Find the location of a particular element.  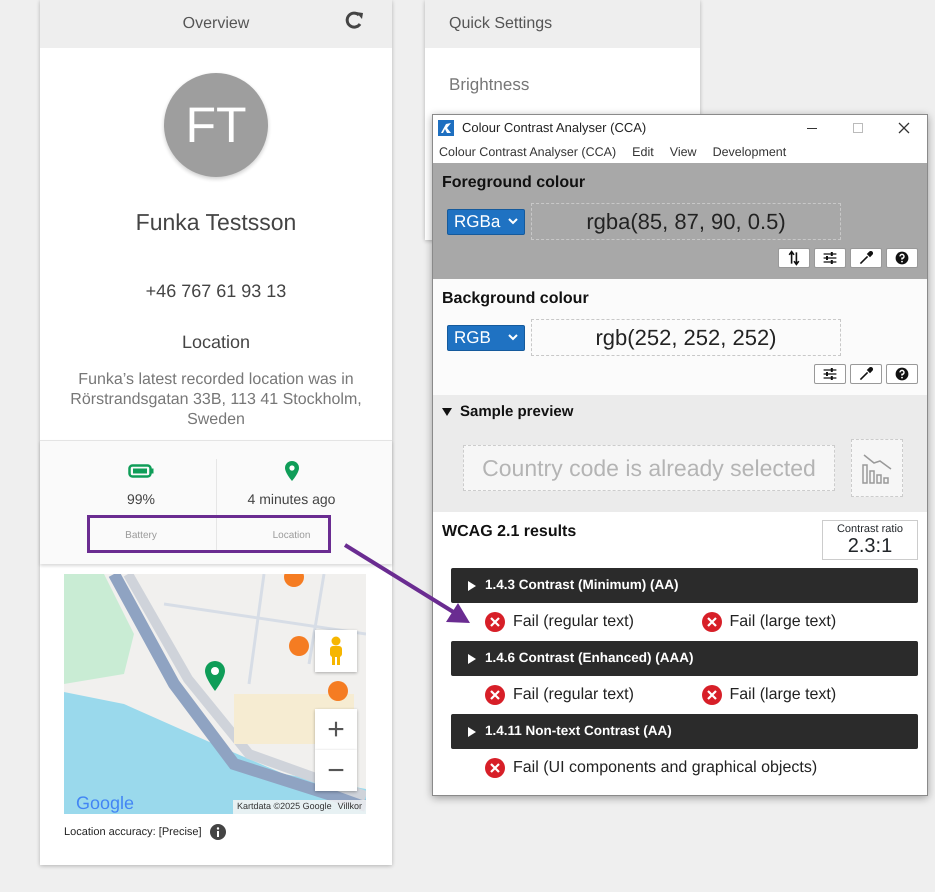

swap-icon is located at coordinates (794, 258).